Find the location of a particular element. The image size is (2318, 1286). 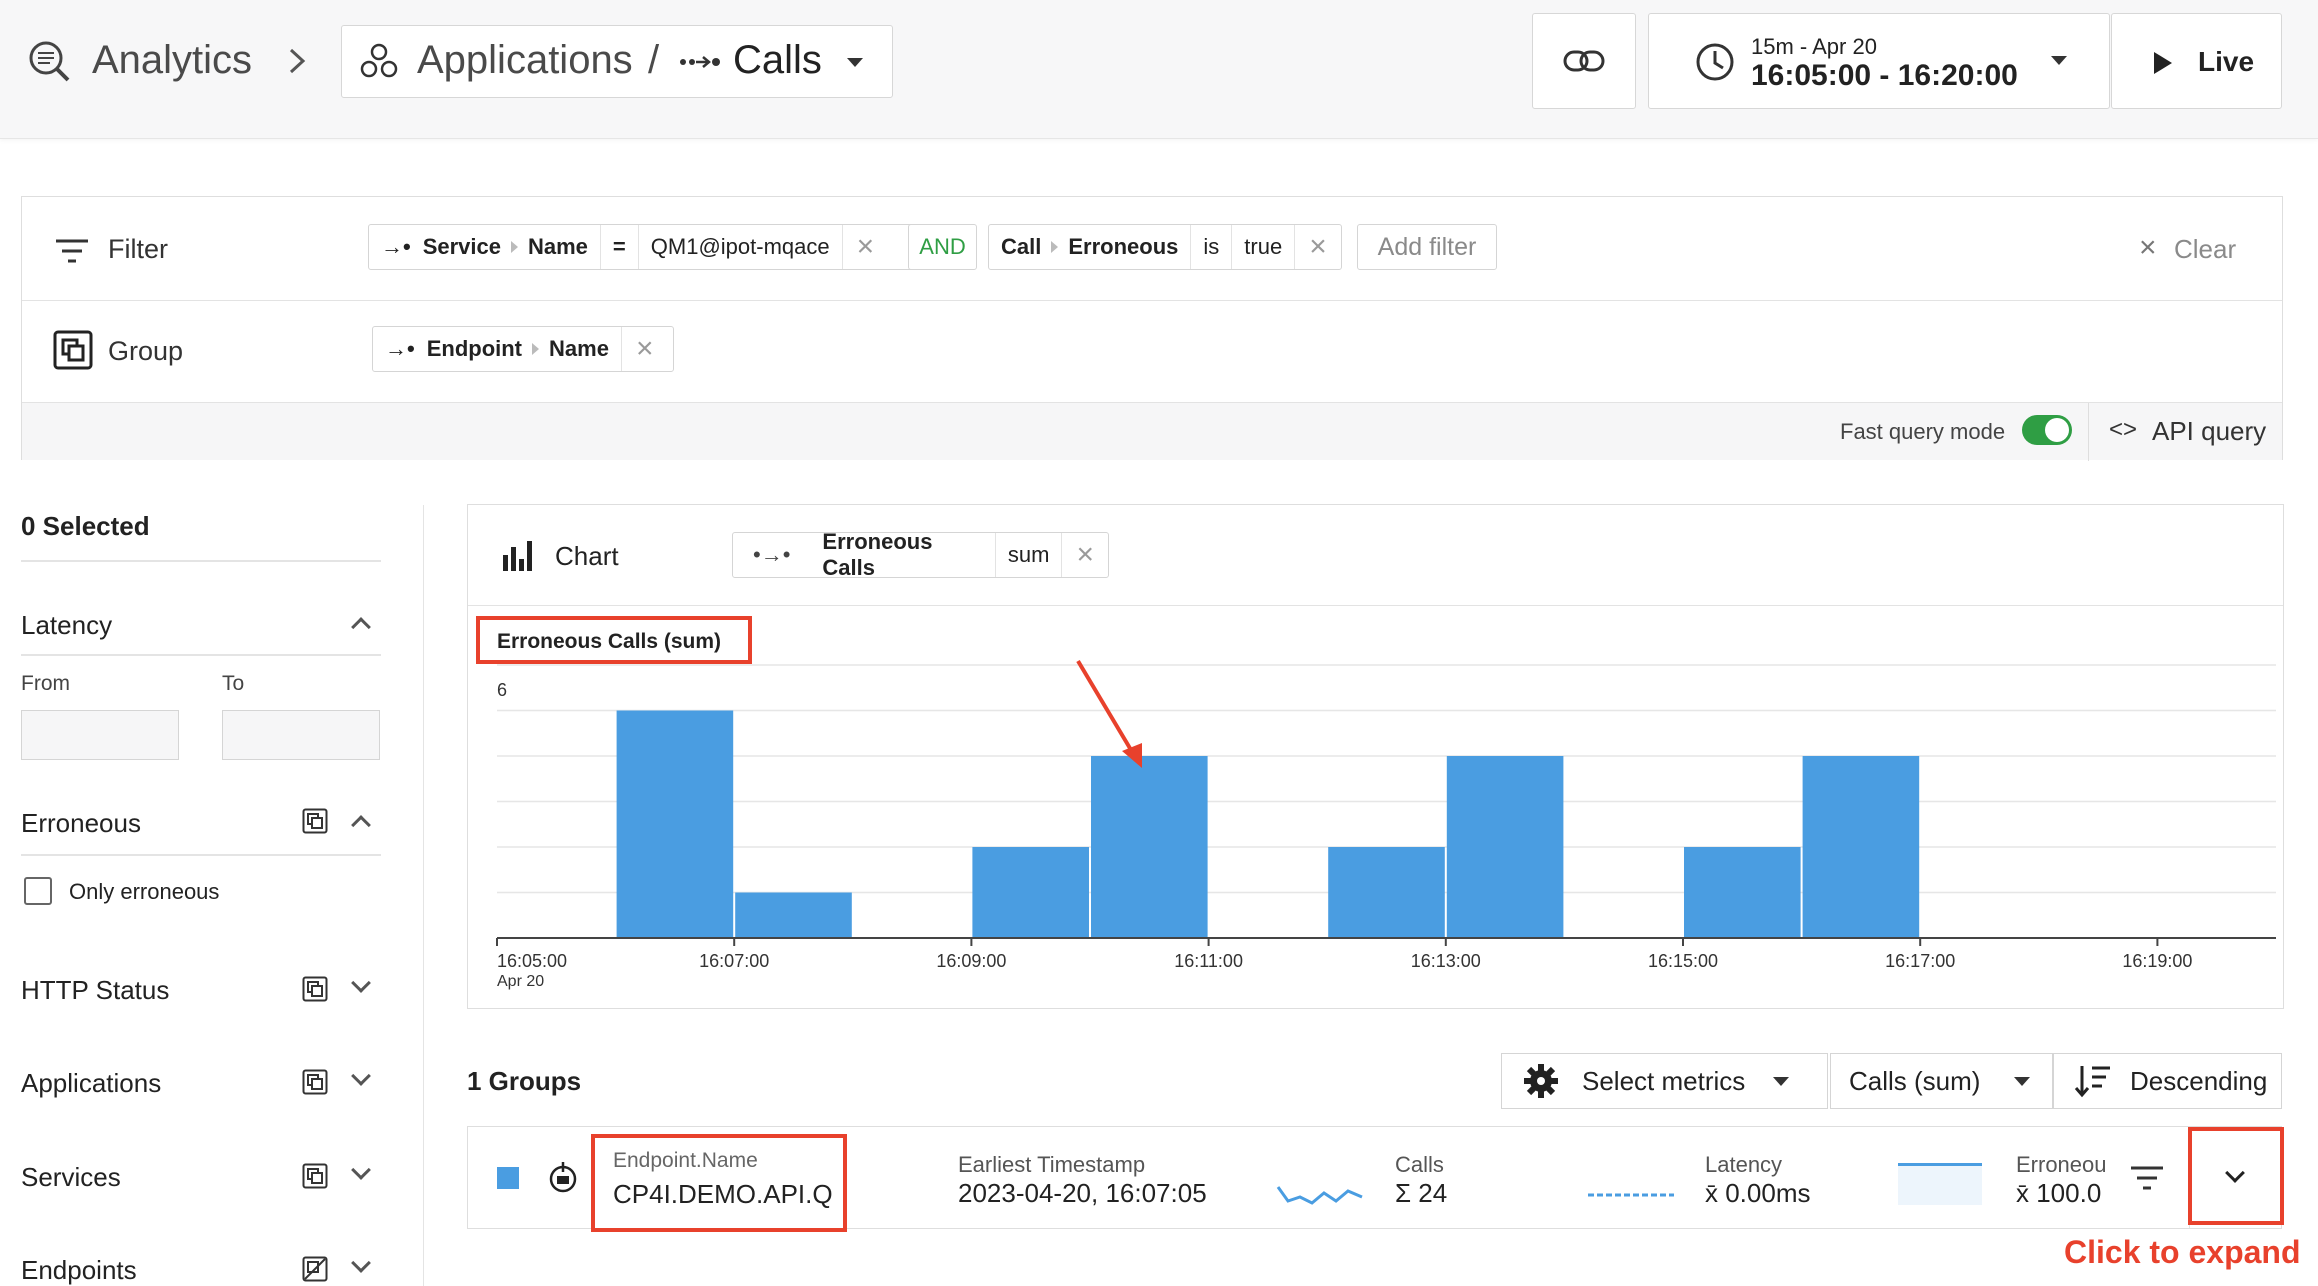

sort-order-button: Descending is located at coordinates (2167, 1081).